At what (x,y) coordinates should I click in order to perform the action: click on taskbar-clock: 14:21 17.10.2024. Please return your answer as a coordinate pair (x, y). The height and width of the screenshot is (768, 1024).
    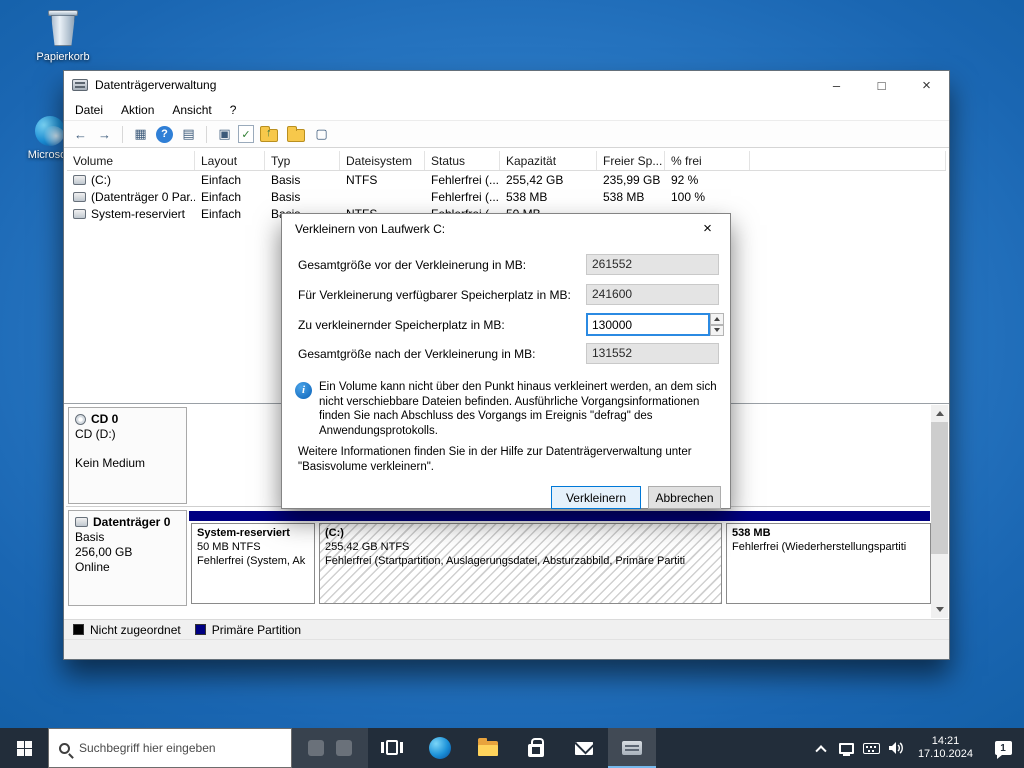
    Looking at the image, I should click on (945, 748).